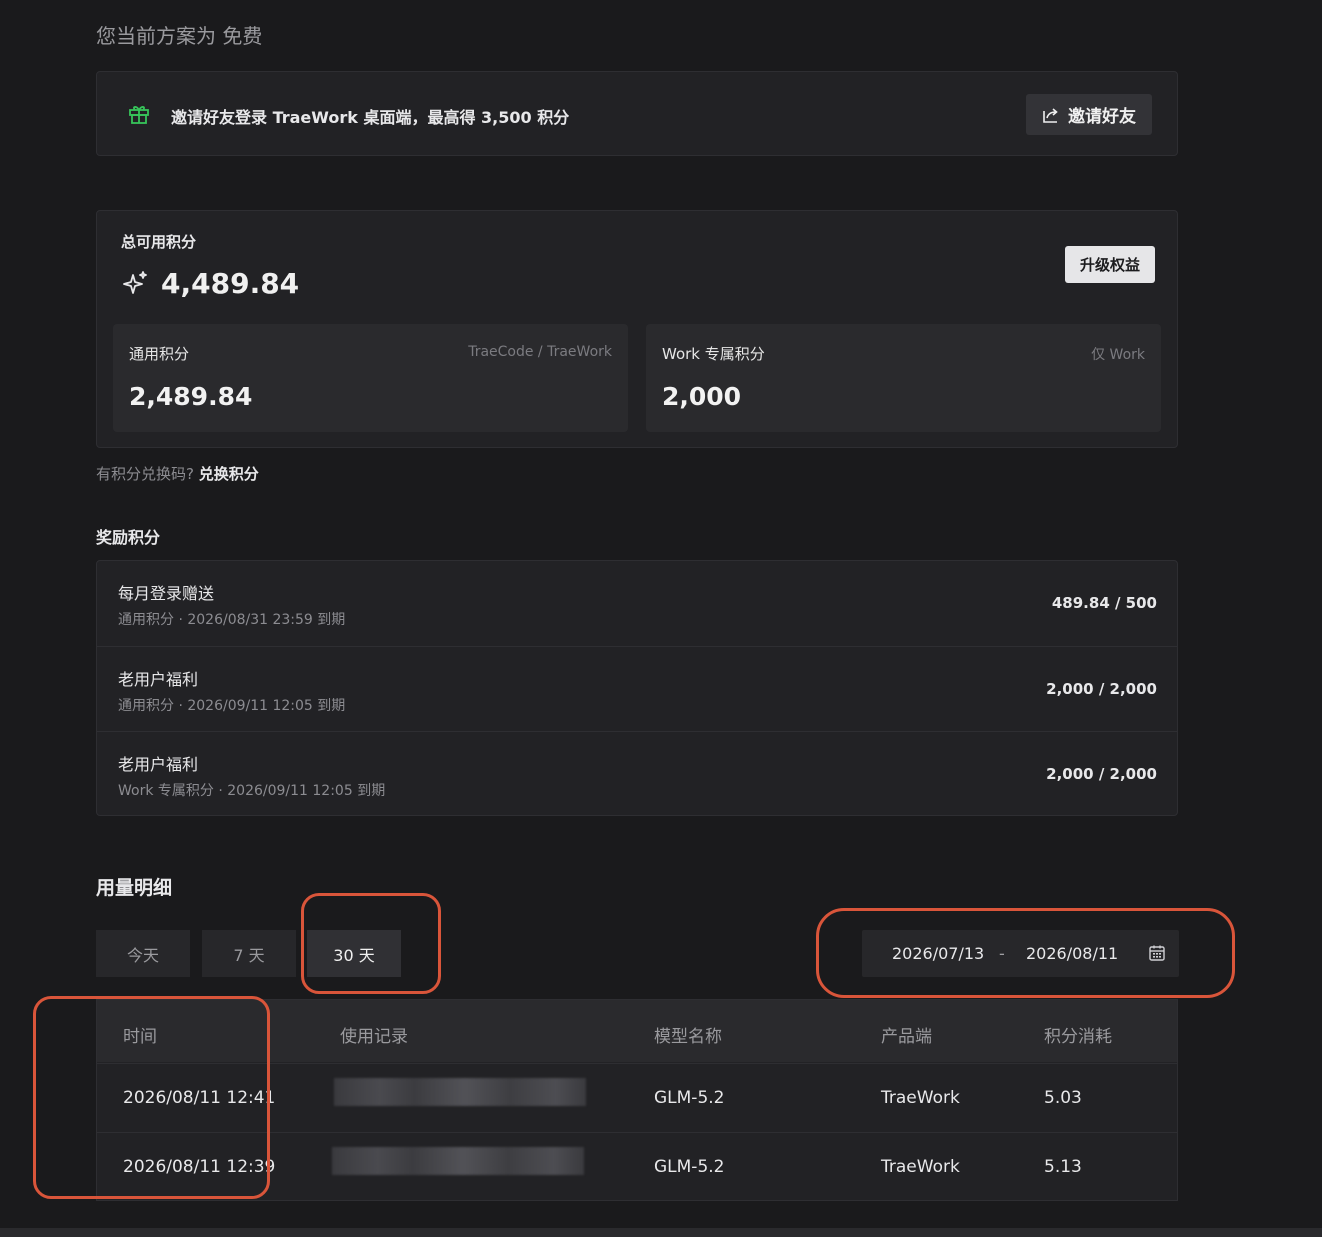 The width and height of the screenshot is (1322, 1237). I want to click on total-credits-row: 4,489.84, so click(210, 283).